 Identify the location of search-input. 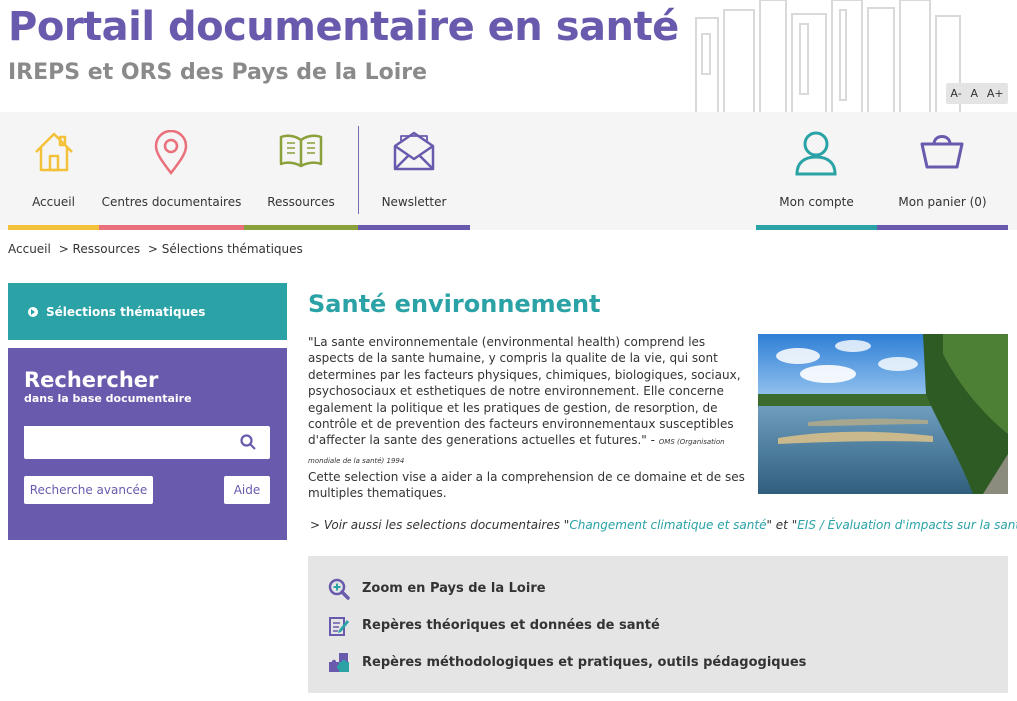
(124, 441).